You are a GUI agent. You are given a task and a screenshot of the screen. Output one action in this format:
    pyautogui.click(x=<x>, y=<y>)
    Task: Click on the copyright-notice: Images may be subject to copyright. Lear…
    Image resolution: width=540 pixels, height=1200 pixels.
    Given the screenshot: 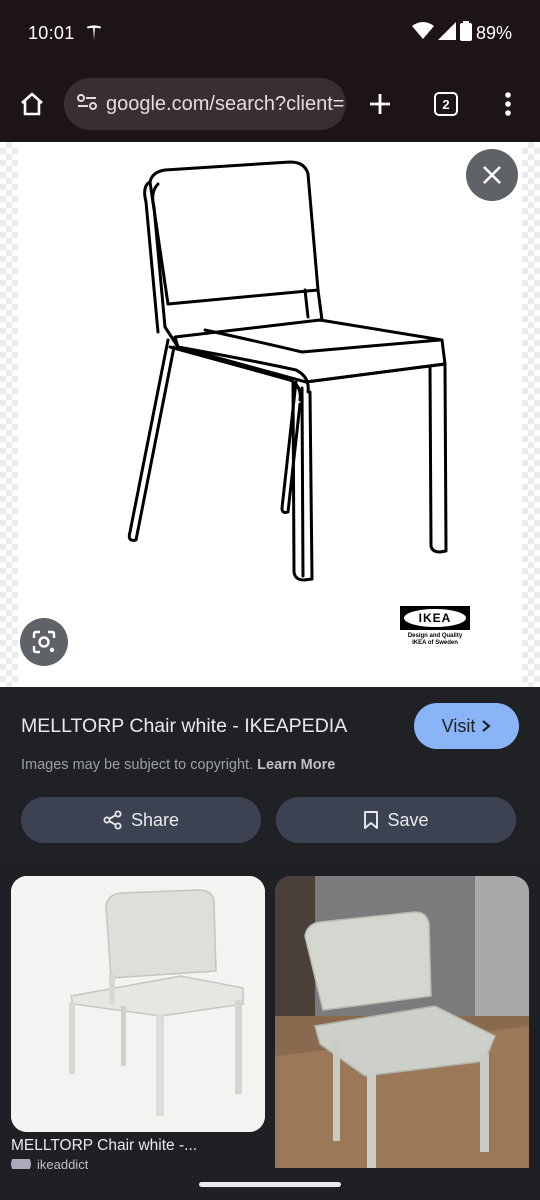 What is the action you would take?
    pyautogui.click(x=178, y=765)
    